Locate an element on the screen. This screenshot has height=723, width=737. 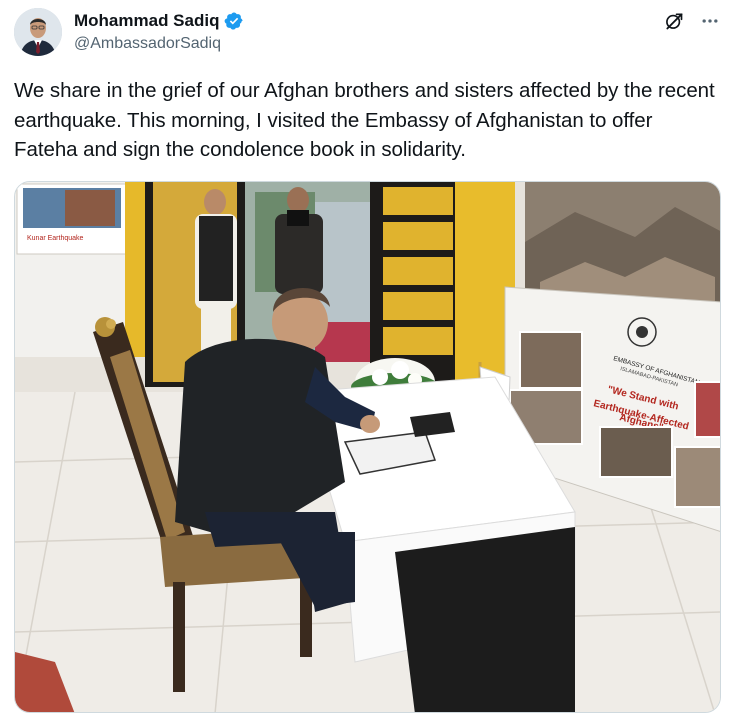
more-icon is located at coordinates (710, 21).